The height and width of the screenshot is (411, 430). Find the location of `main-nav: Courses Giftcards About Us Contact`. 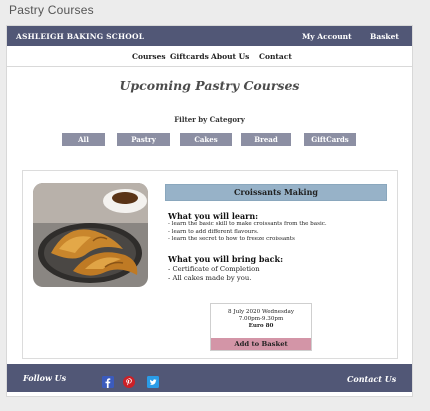

main-nav: Courses Giftcards About Us Contact is located at coordinates (209, 56).